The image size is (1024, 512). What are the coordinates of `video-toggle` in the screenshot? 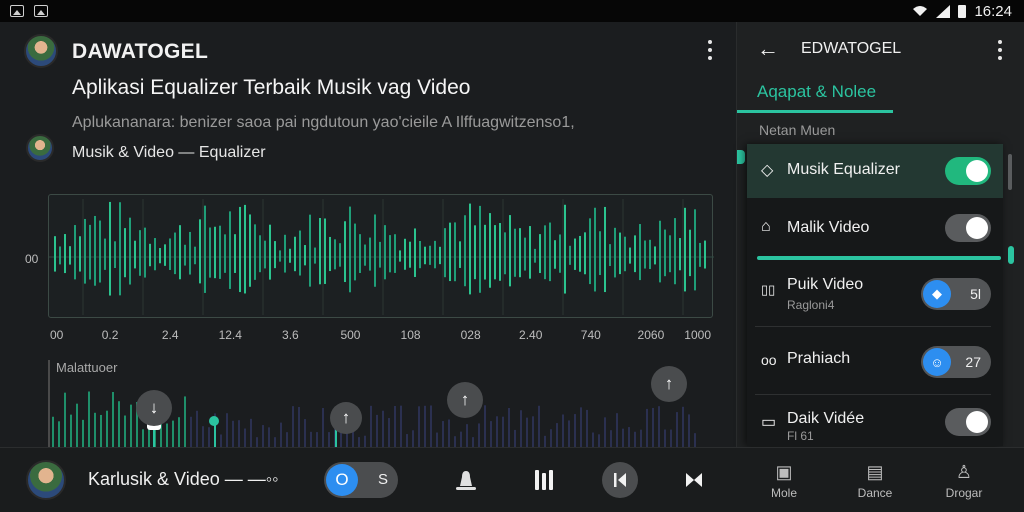 It's located at (968, 228).